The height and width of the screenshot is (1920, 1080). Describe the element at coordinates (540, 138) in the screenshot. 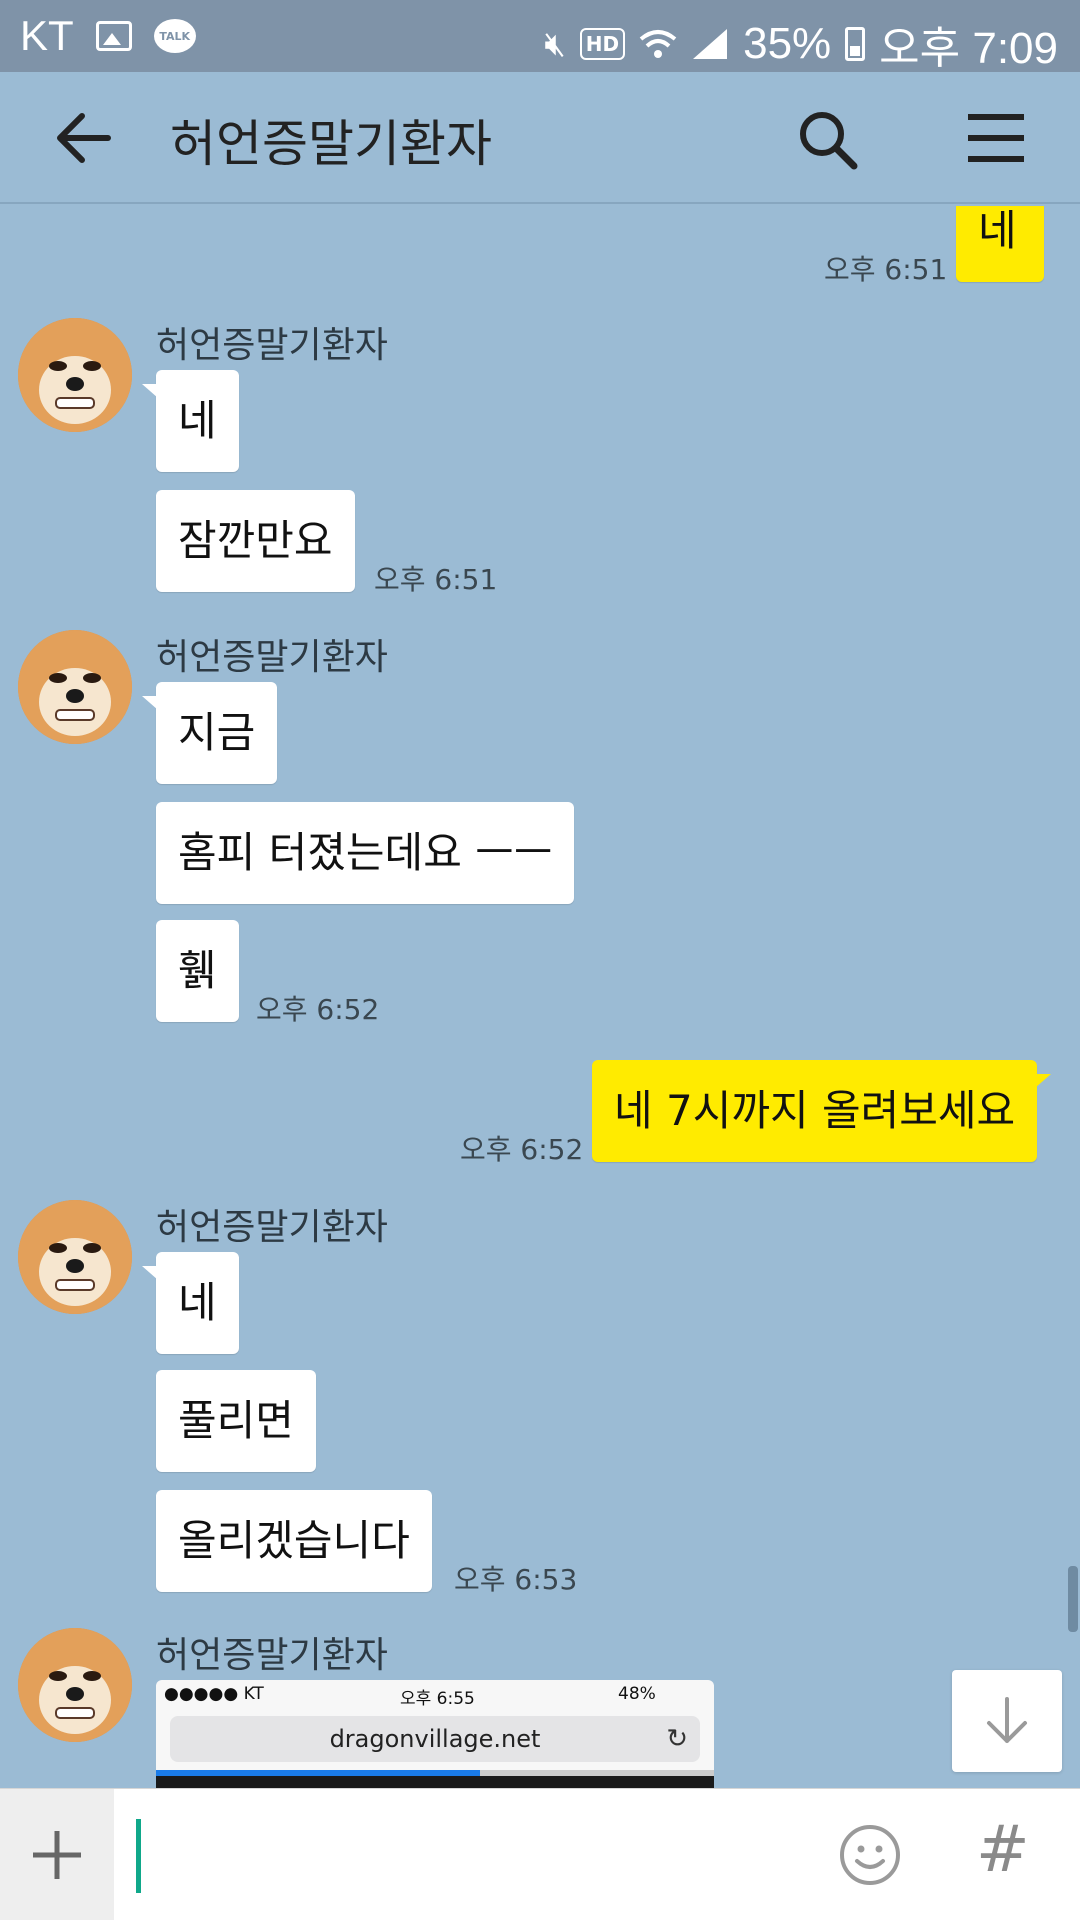

I see `chat-header: 허언증말기환자` at that location.